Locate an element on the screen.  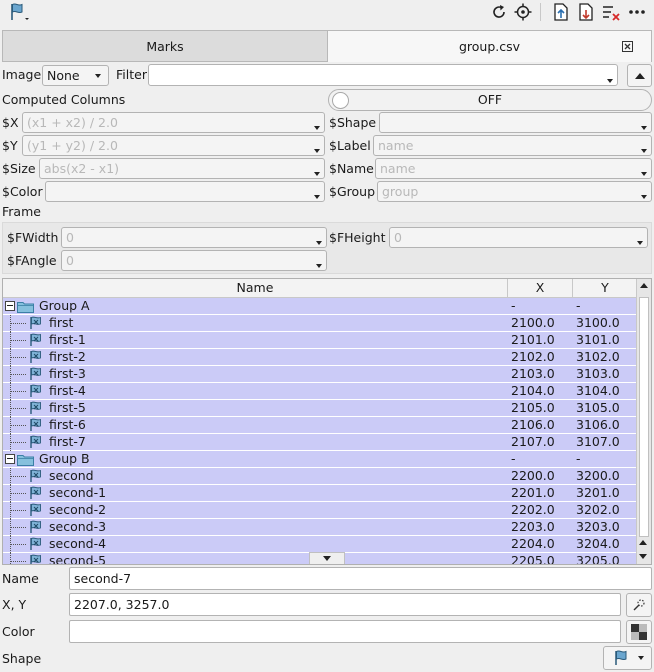
row-y: 3100.0 is located at coordinates (598, 322).